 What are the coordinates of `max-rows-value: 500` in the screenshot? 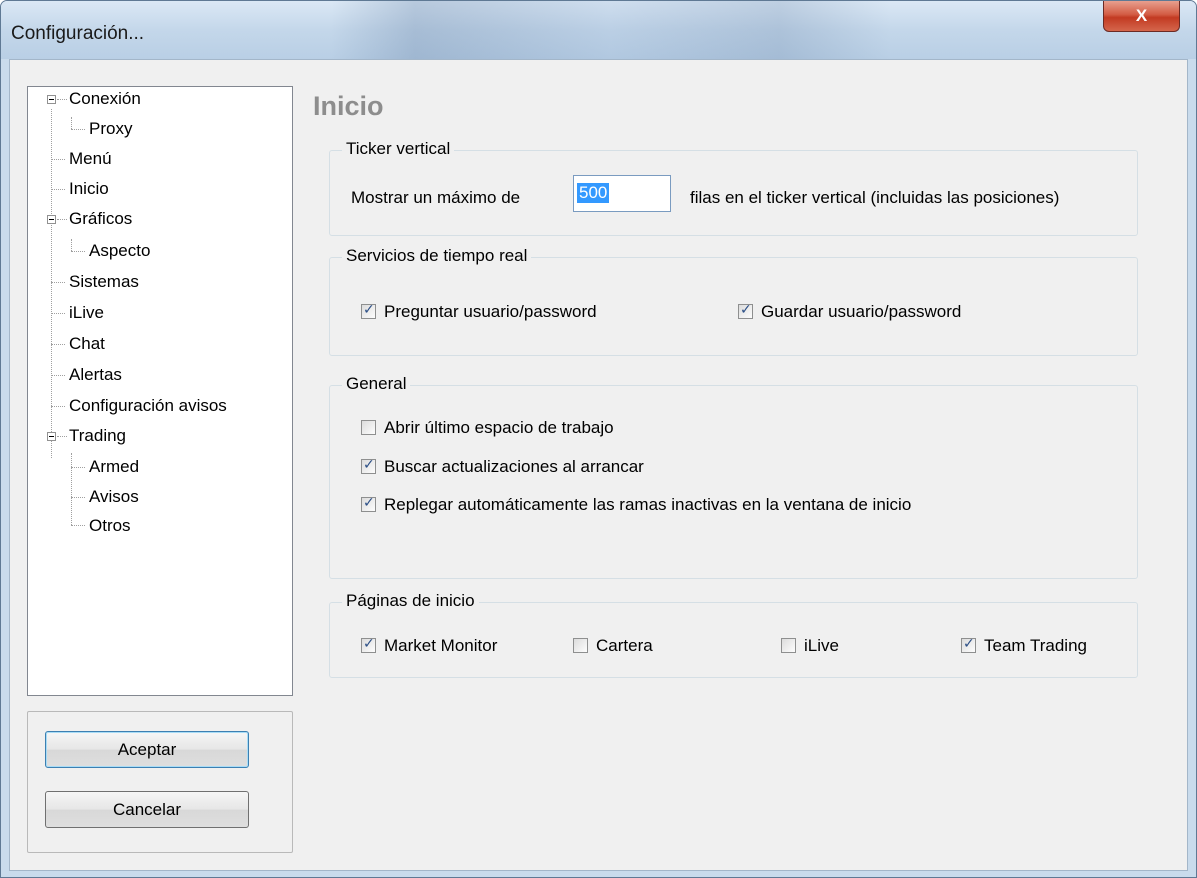 It's located at (593, 193).